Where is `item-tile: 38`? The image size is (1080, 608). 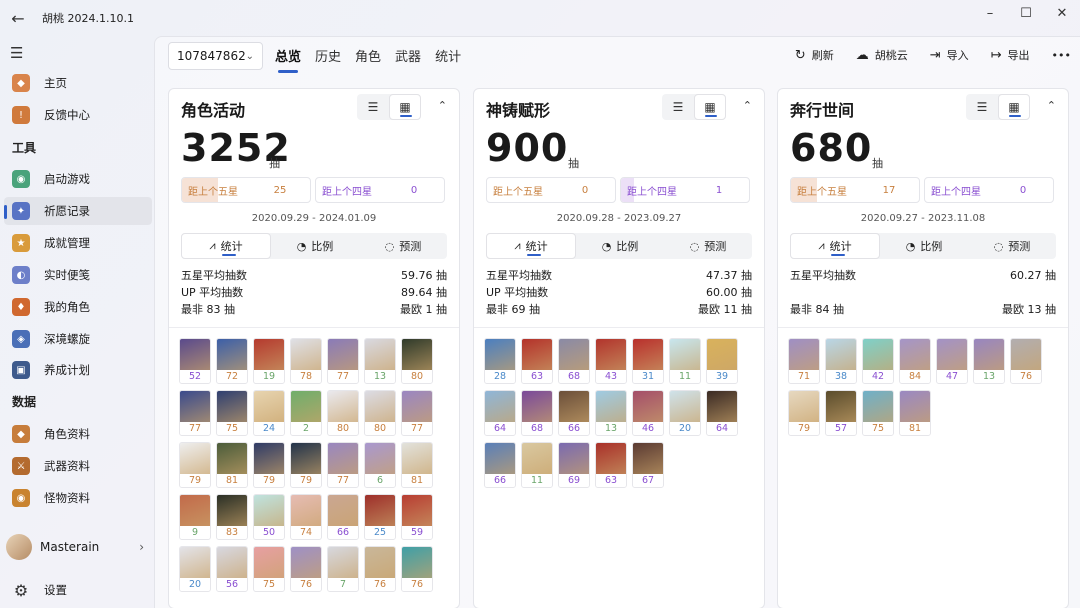 item-tile: 38 is located at coordinates (841, 361).